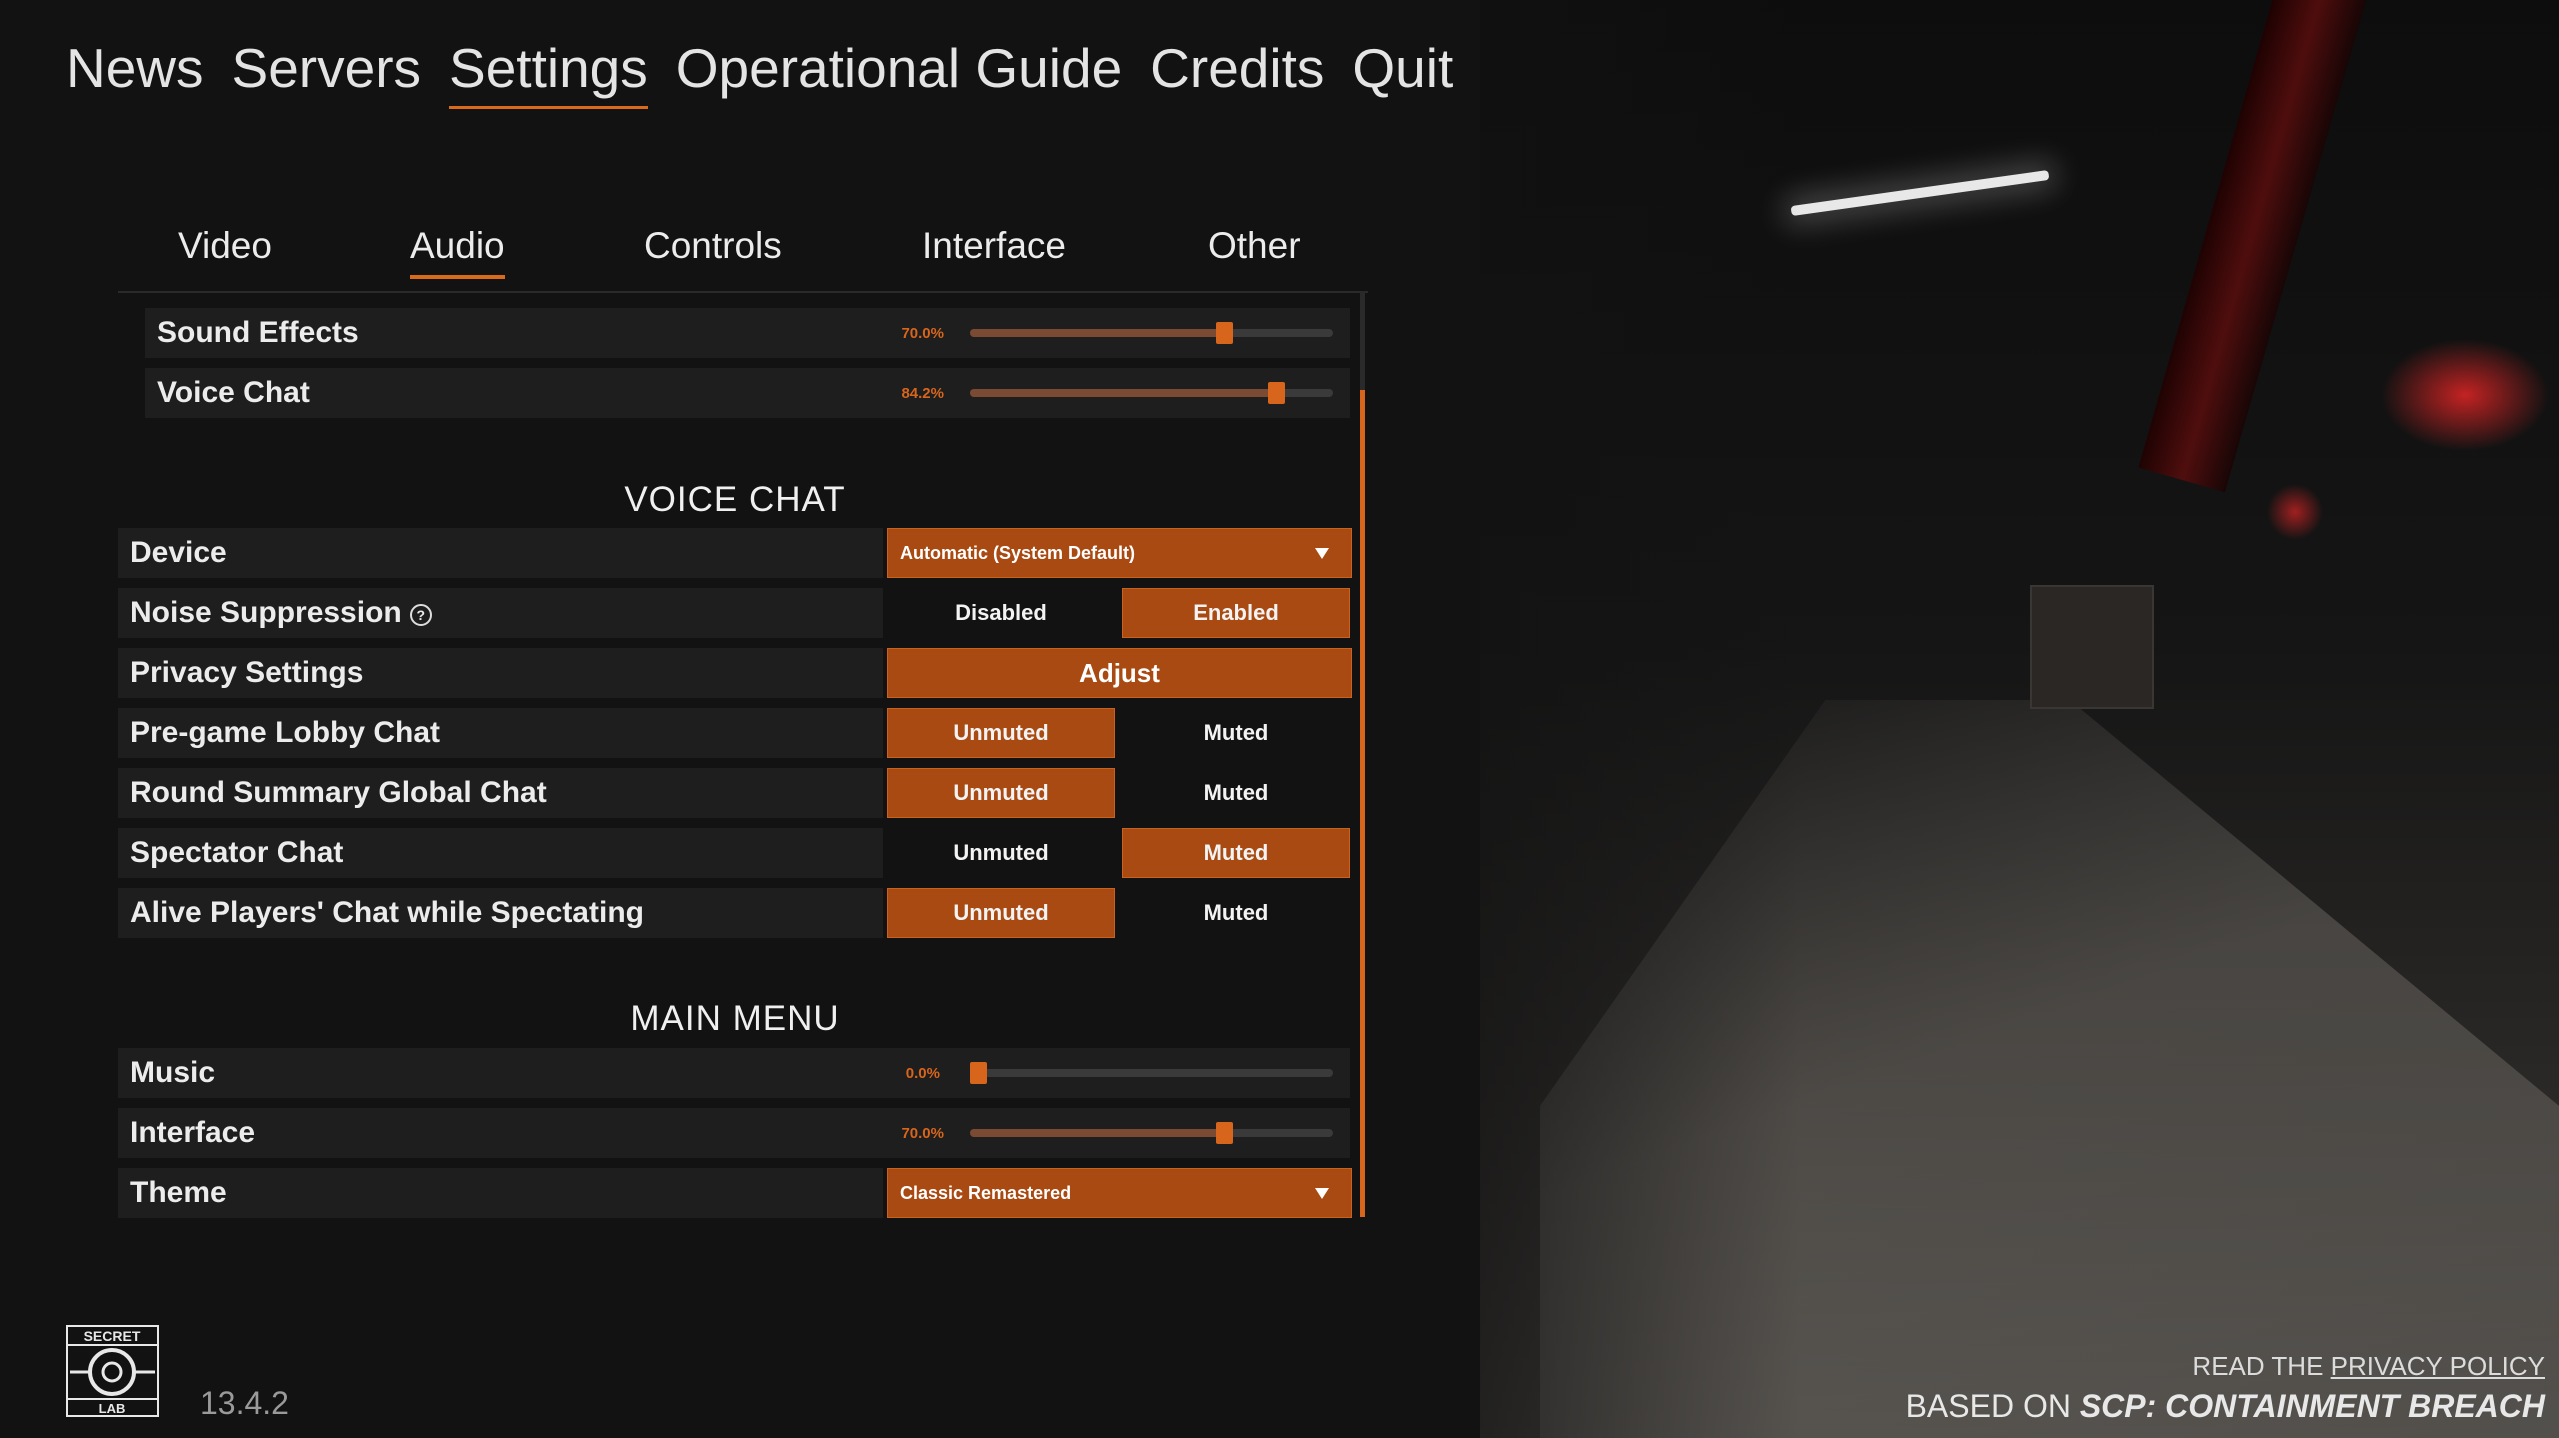 Image resolution: width=2559 pixels, height=1438 pixels. Describe the element at coordinates (233, 392) in the screenshot. I see `voice-chat-label: Voice Chat` at that location.